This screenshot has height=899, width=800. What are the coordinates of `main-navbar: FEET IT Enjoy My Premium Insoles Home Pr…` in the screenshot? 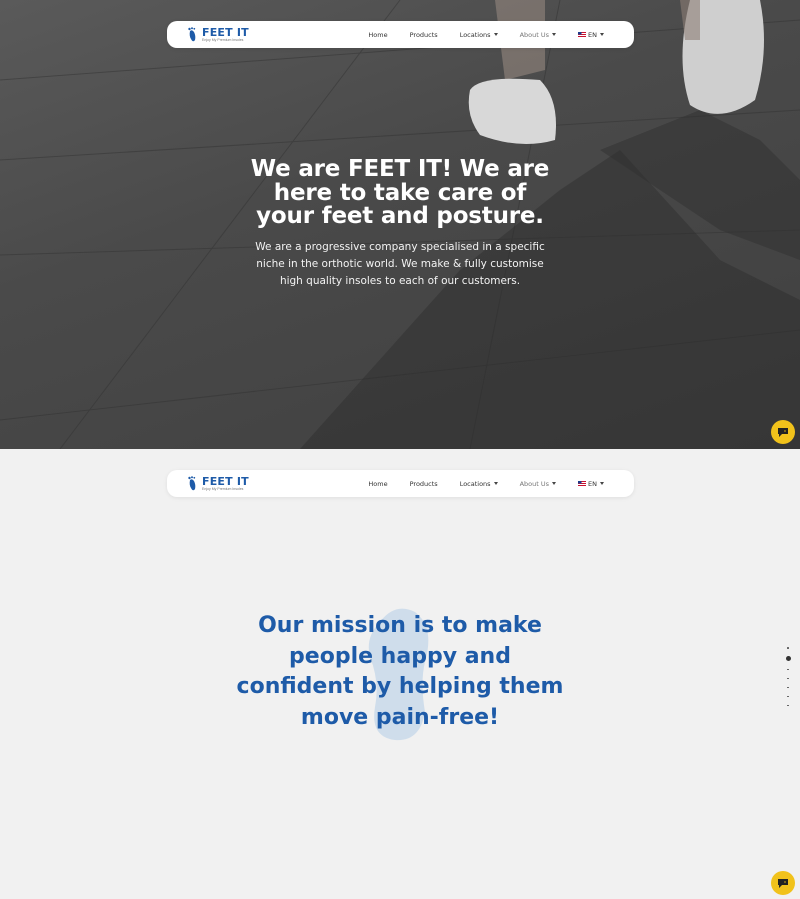 It's located at (400, 34).